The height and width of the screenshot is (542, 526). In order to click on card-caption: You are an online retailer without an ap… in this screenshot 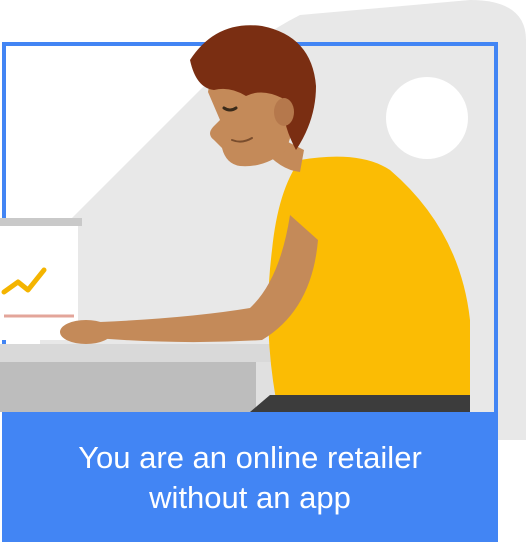, I will do `click(250, 477)`.